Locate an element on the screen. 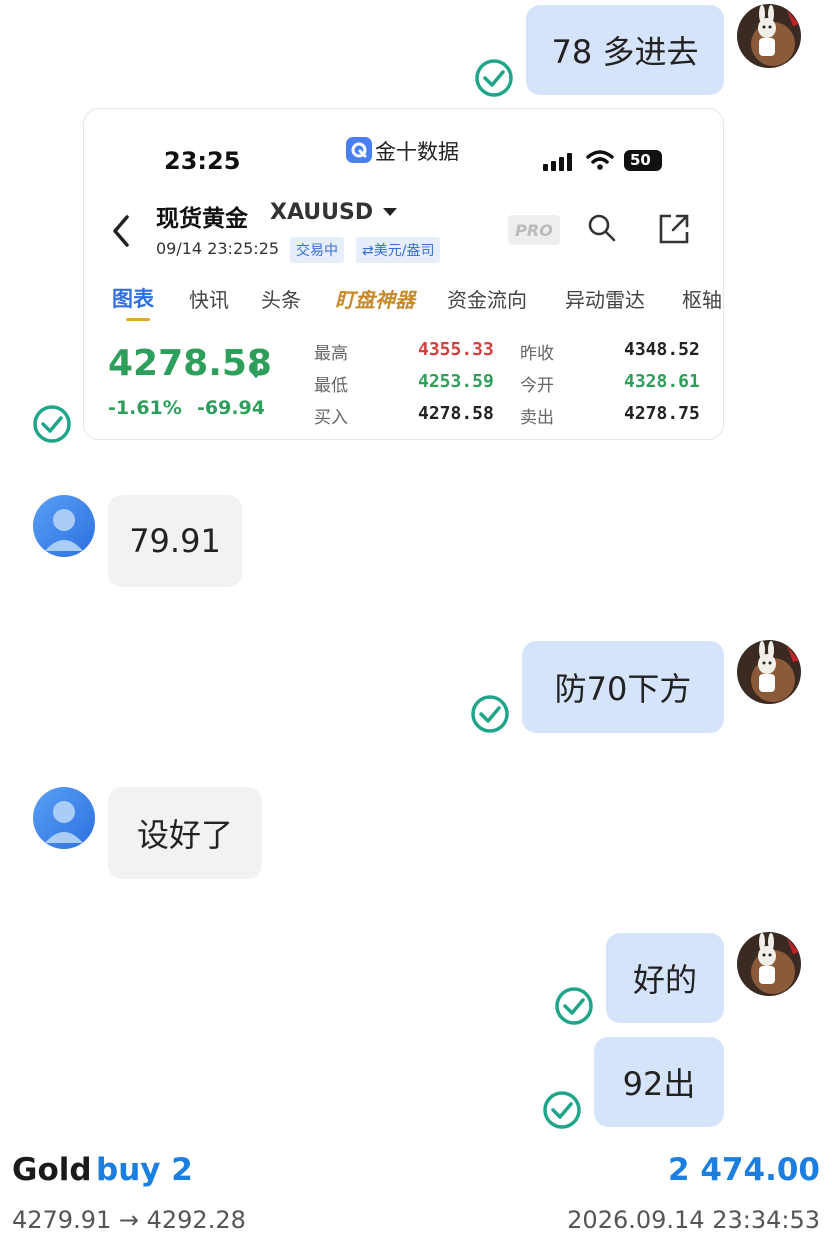  change-absolute: -69.94 is located at coordinates (231, 408).